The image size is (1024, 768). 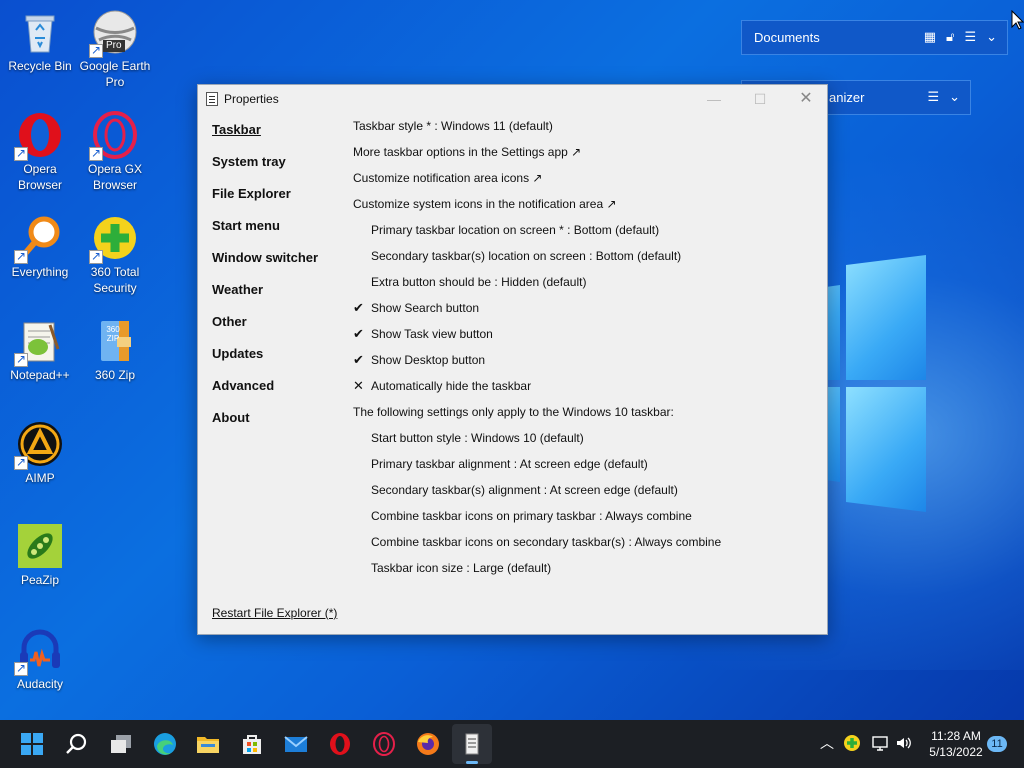 I want to click on setting-show-task-view: ✔ Show Task view button, so click(x=583, y=338).